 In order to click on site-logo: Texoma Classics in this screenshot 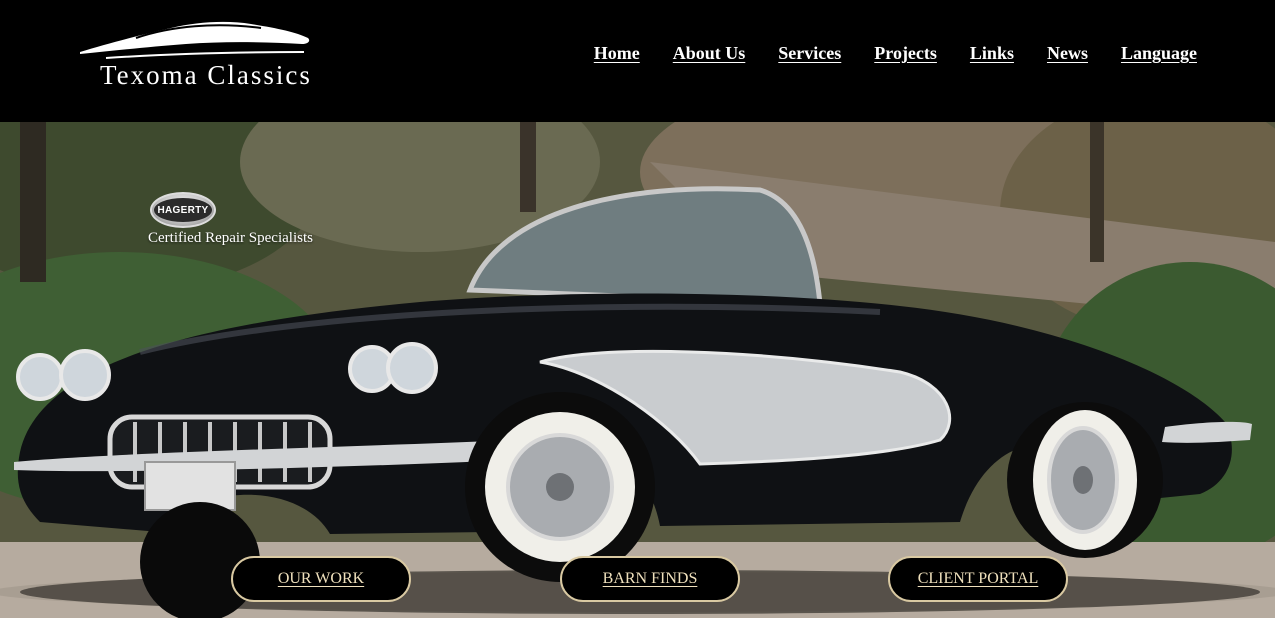, I will do `click(196, 54)`.